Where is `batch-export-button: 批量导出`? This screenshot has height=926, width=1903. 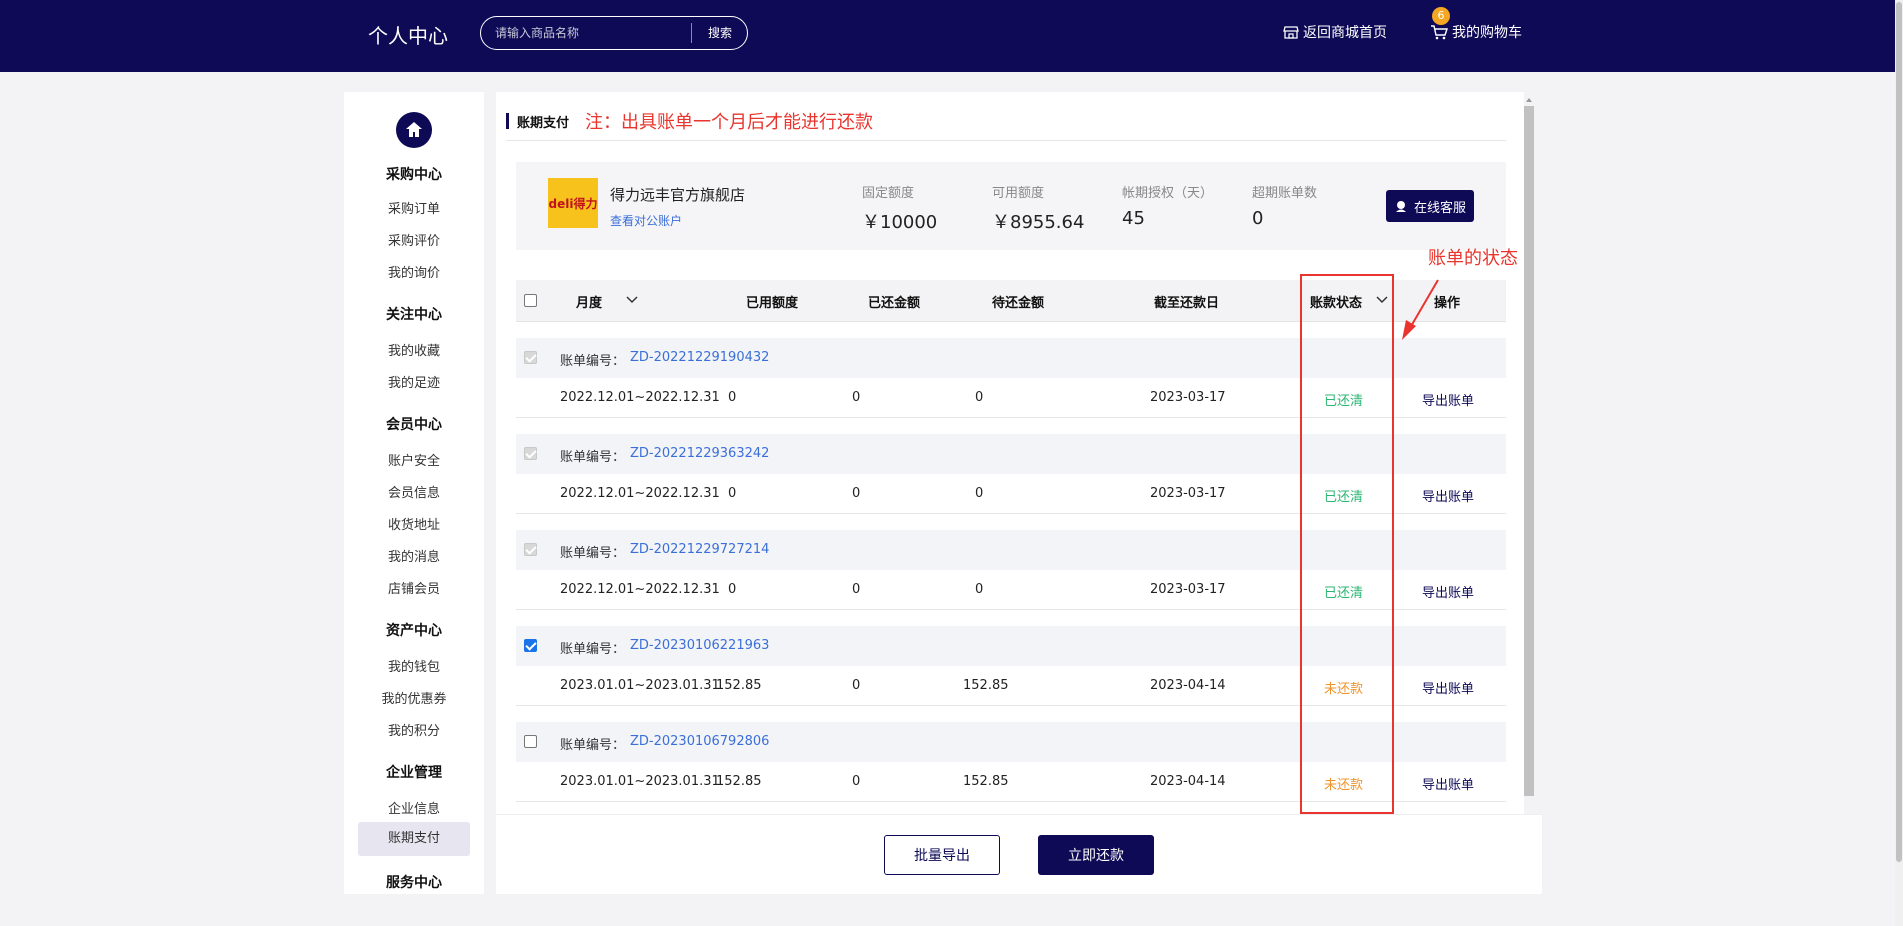 batch-export-button: 批量导出 is located at coordinates (942, 855).